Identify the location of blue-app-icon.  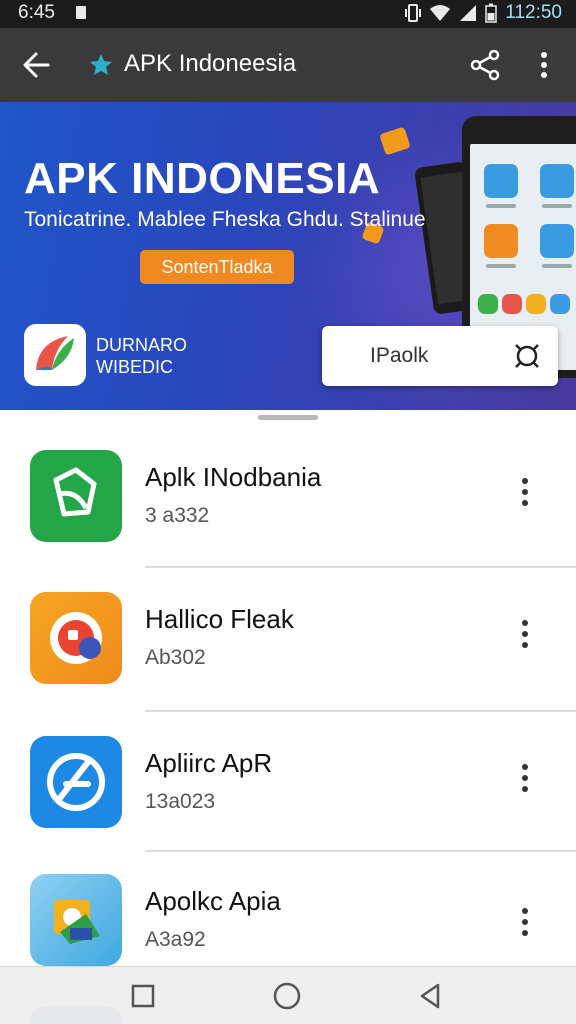
(76, 782).